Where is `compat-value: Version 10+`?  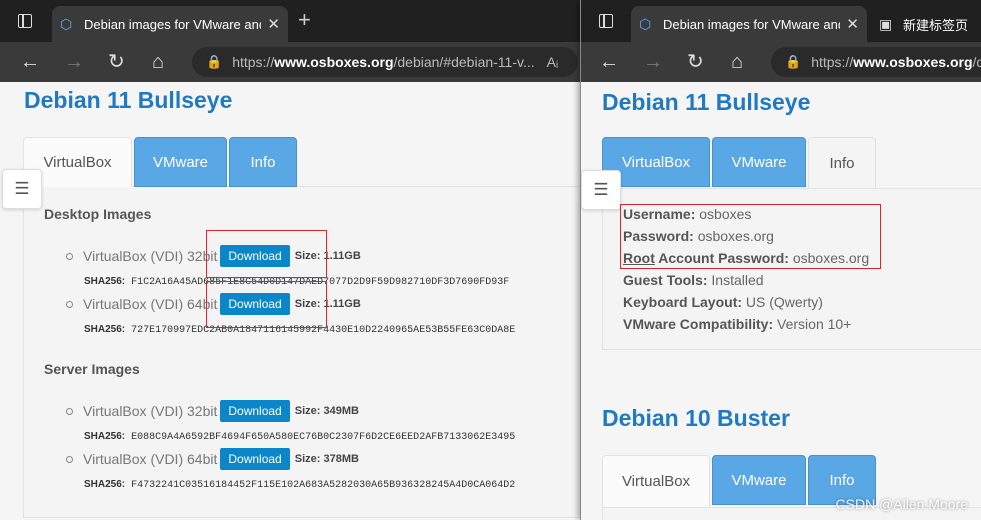
compat-value: Version 10+ is located at coordinates (814, 324).